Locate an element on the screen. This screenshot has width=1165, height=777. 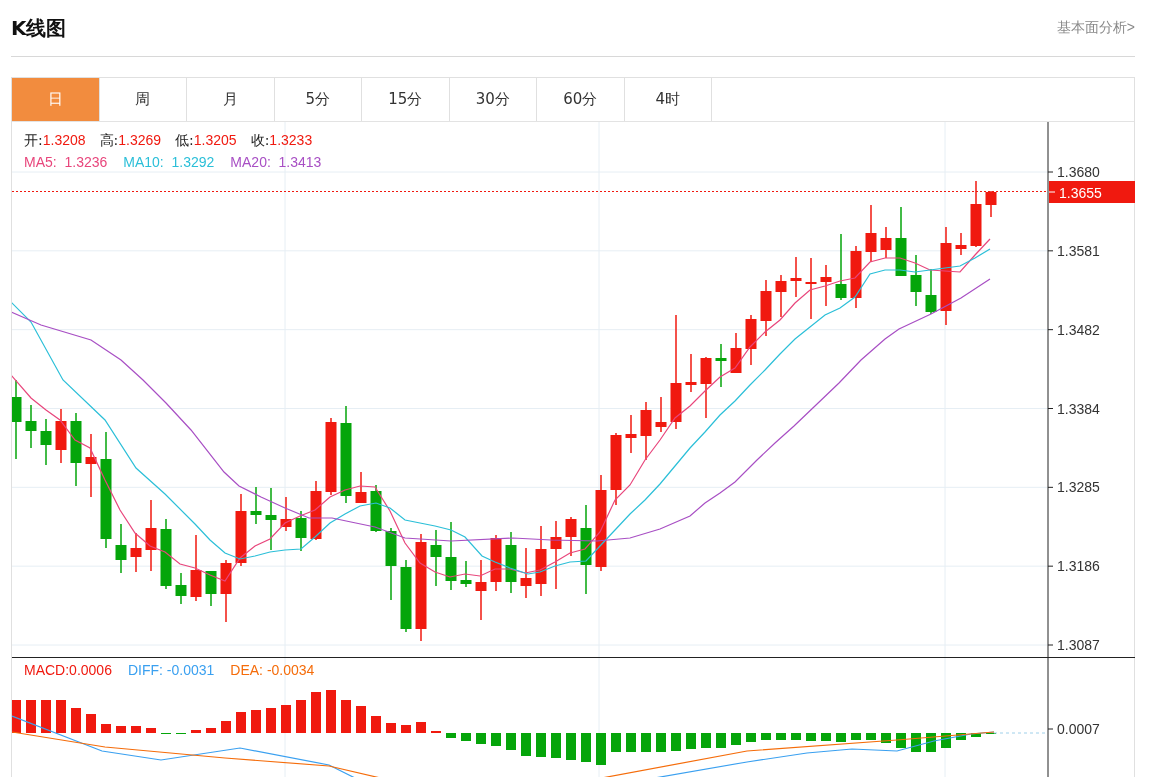
price-axis-label: 1.3087 is located at coordinates (1078, 645).